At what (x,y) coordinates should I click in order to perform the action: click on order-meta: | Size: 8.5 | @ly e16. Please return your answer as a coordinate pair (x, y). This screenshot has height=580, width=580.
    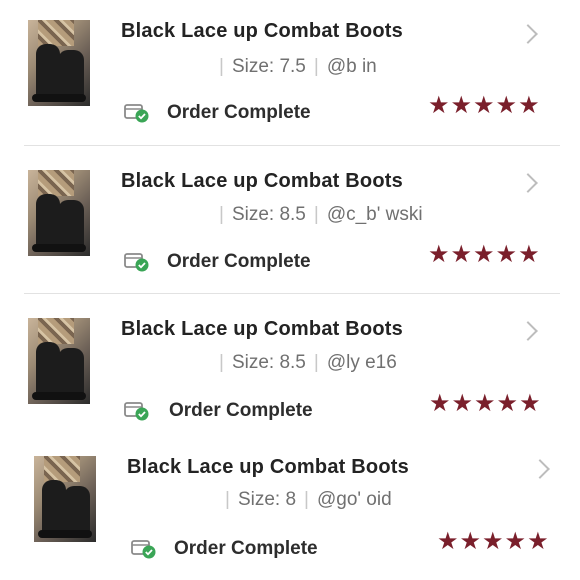
    Looking at the image, I should click on (259, 363).